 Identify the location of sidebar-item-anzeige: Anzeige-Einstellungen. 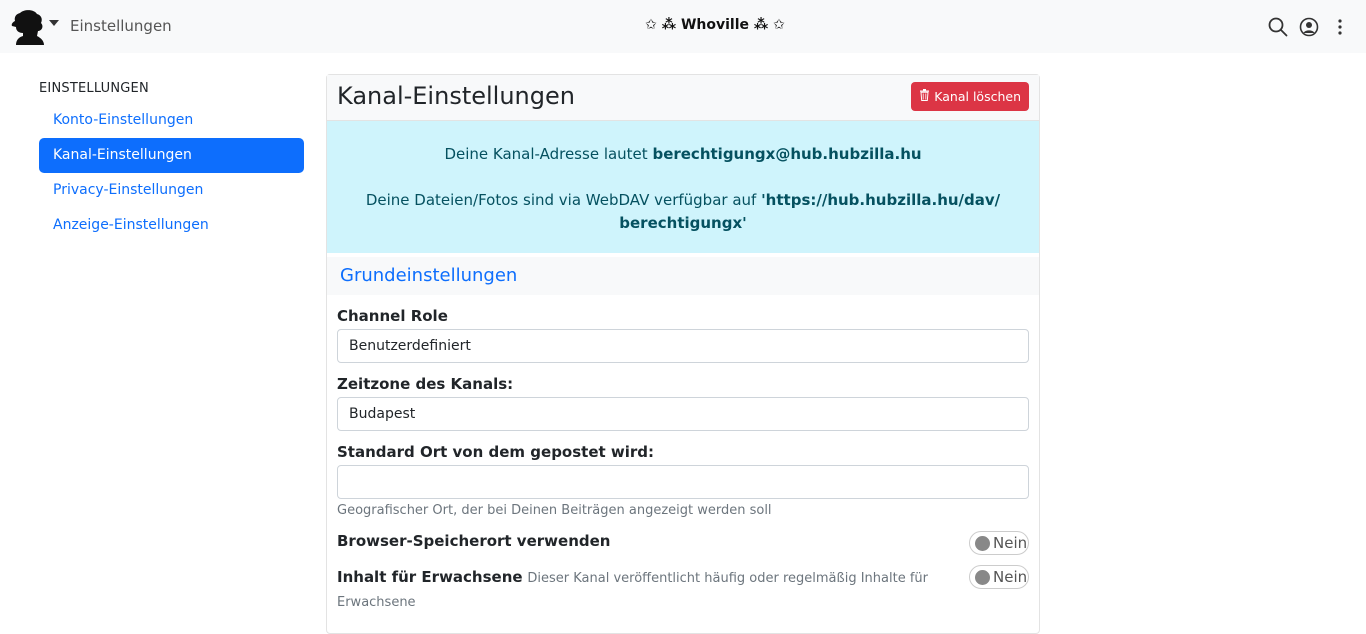
(171, 225).